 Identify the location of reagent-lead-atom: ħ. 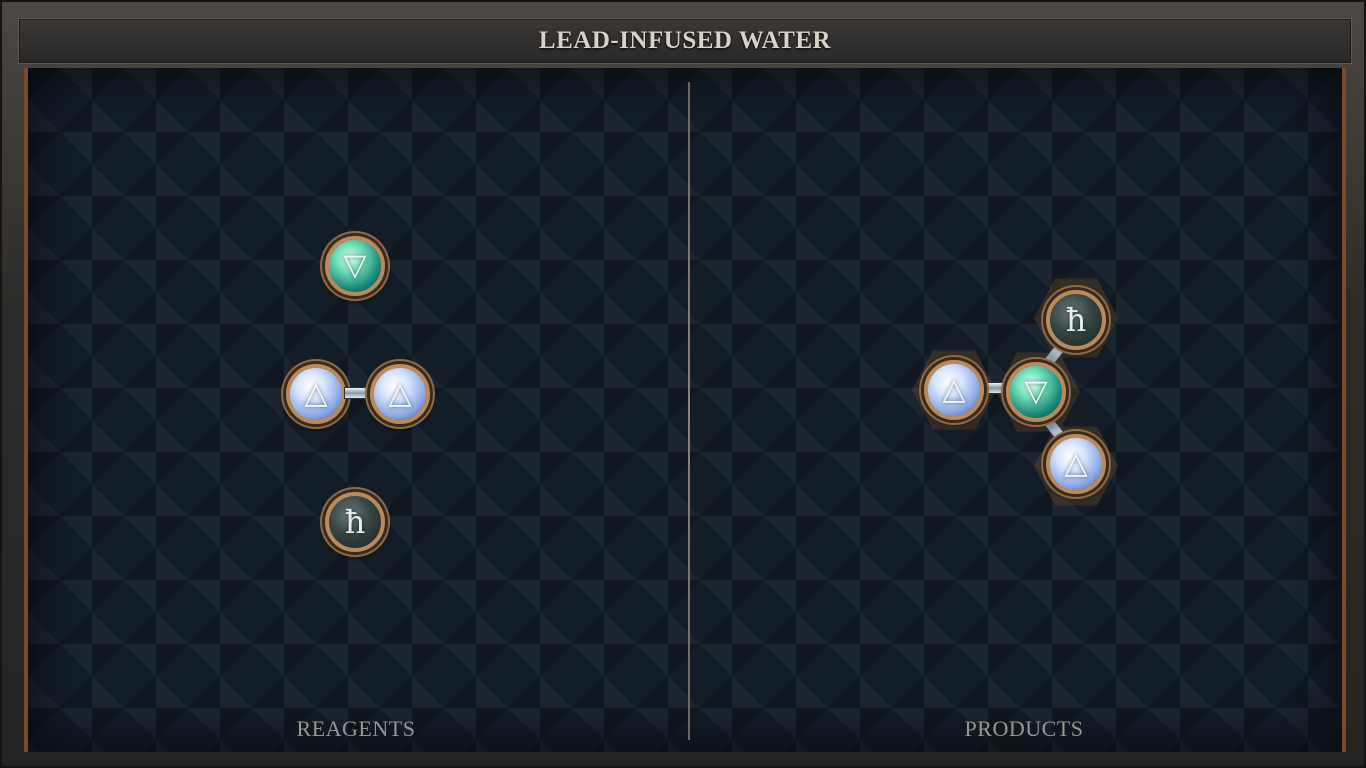
(355, 522).